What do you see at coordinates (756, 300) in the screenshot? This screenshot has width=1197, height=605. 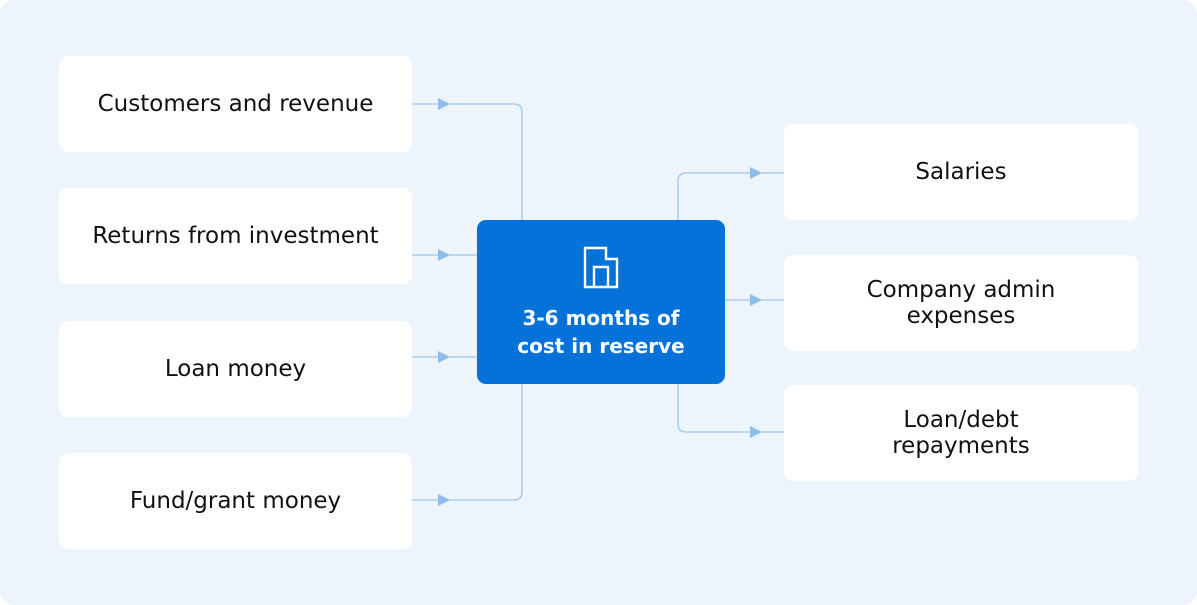 I see `arrow-admin` at bounding box center [756, 300].